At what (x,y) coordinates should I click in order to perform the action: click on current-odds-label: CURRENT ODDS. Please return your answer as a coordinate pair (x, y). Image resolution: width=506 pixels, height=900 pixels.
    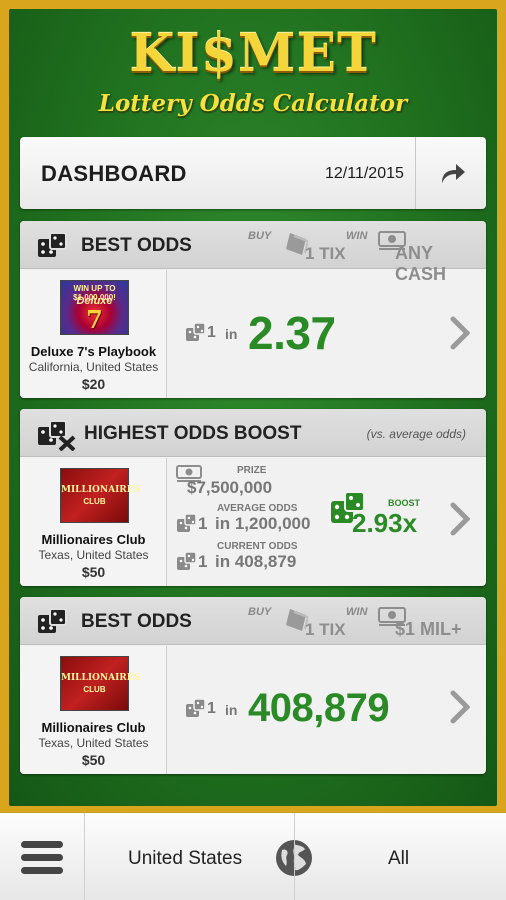
    Looking at the image, I should click on (257, 546).